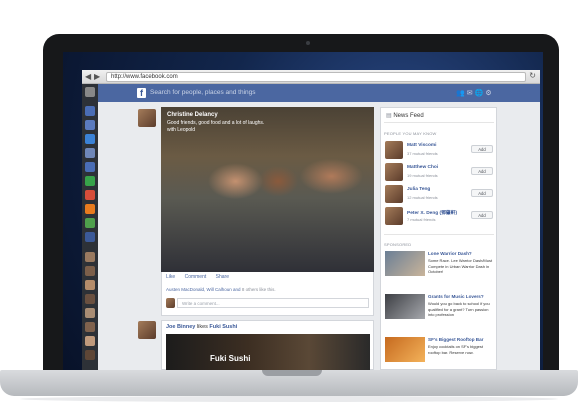  I want to click on news-feed-header: ▤ News Feed, so click(405, 115).